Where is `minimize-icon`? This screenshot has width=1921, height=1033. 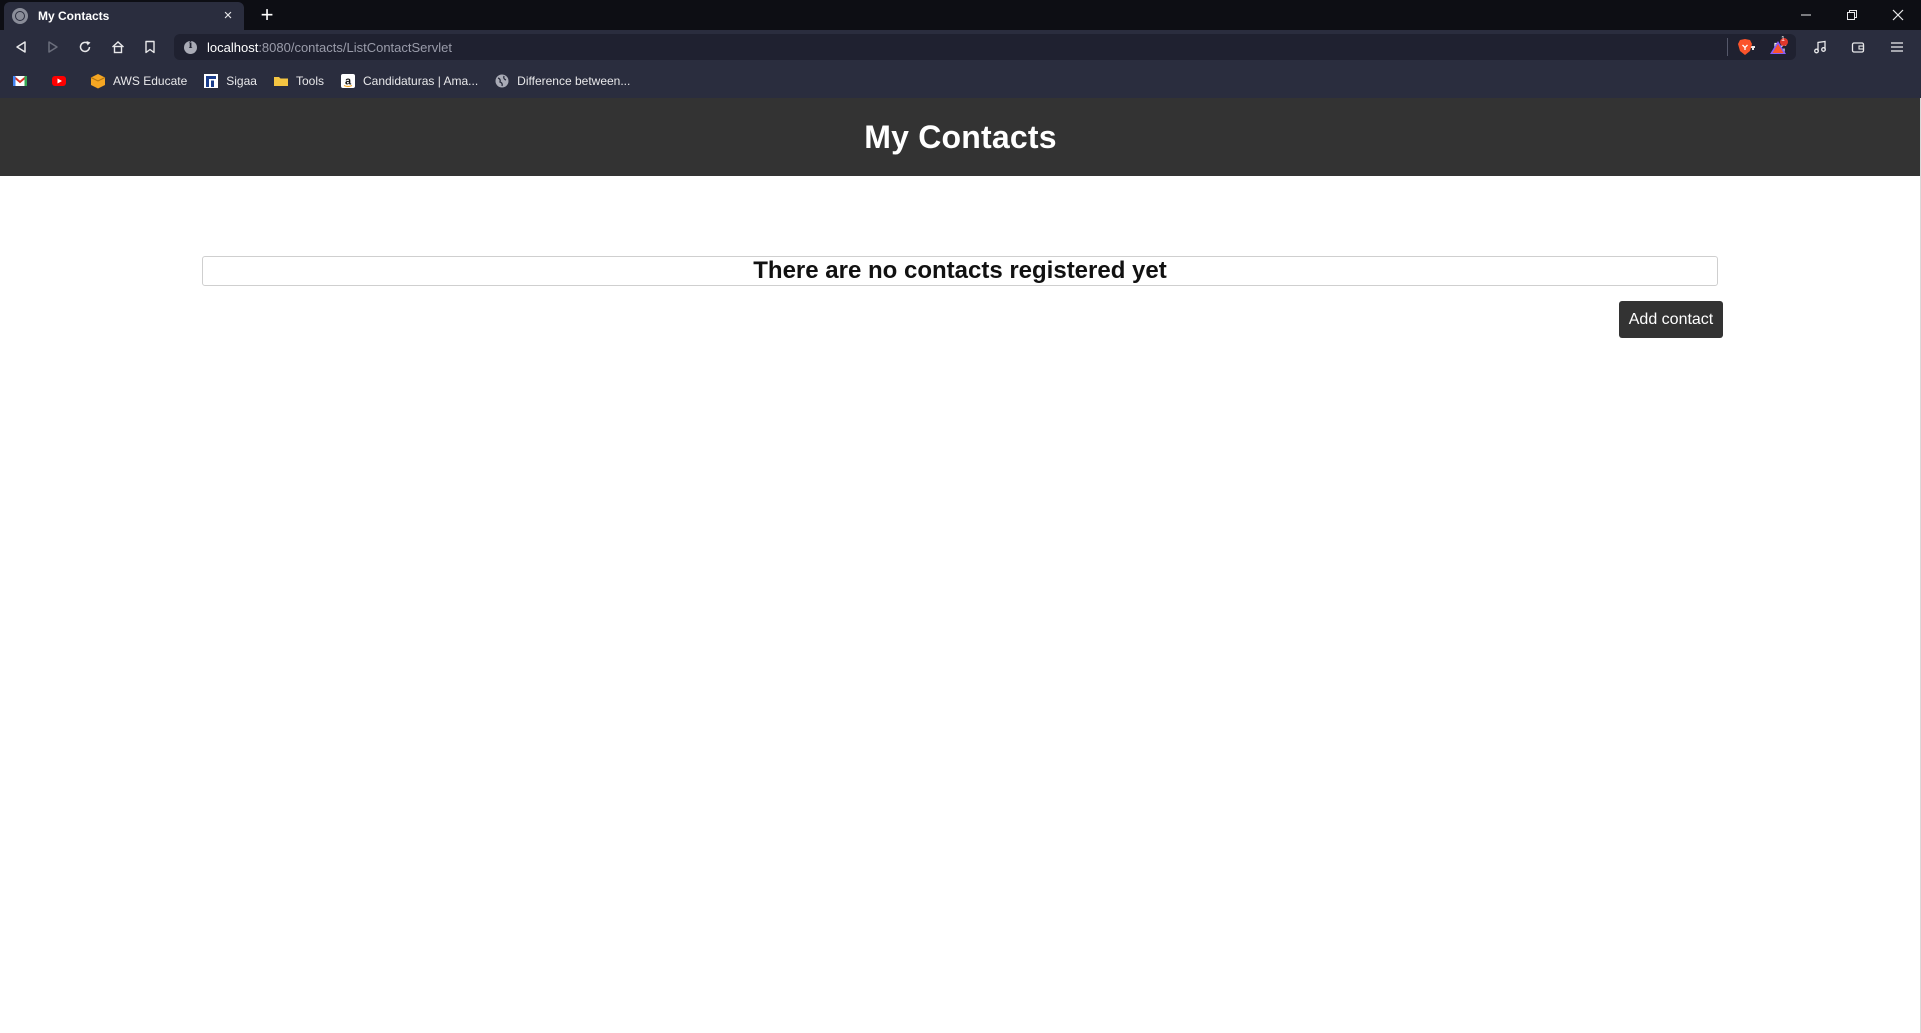 minimize-icon is located at coordinates (1806, 15).